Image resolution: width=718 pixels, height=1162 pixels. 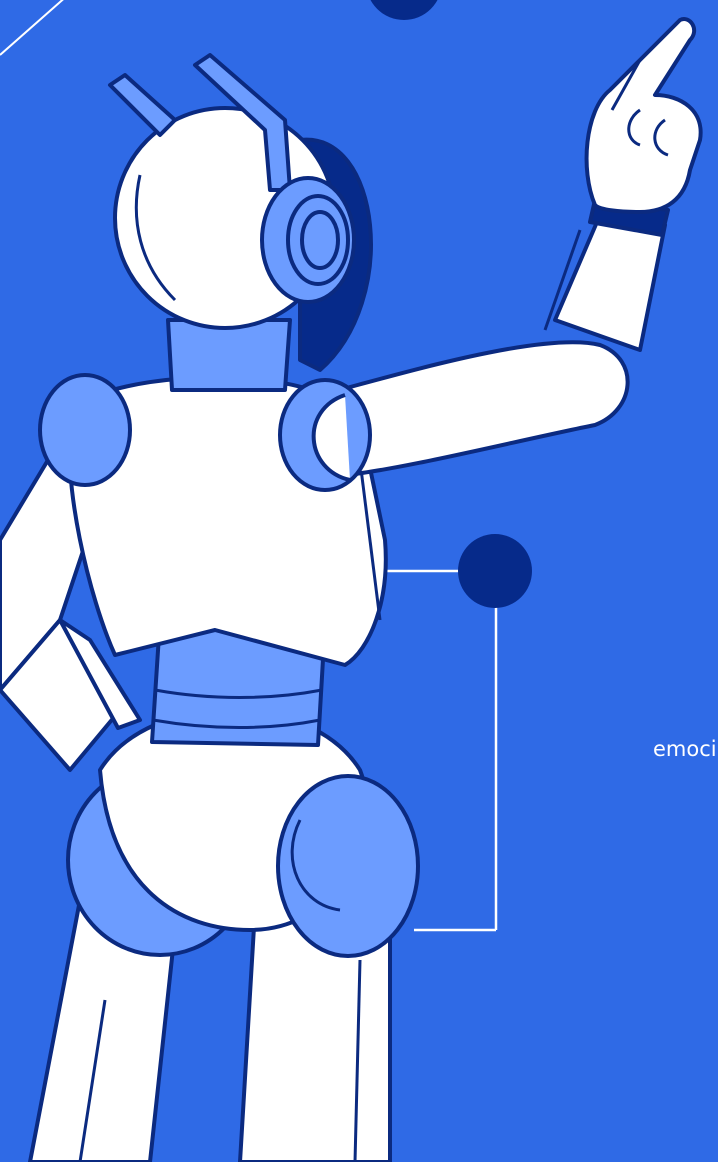 I want to click on robot-head, so click(x=240, y=212).